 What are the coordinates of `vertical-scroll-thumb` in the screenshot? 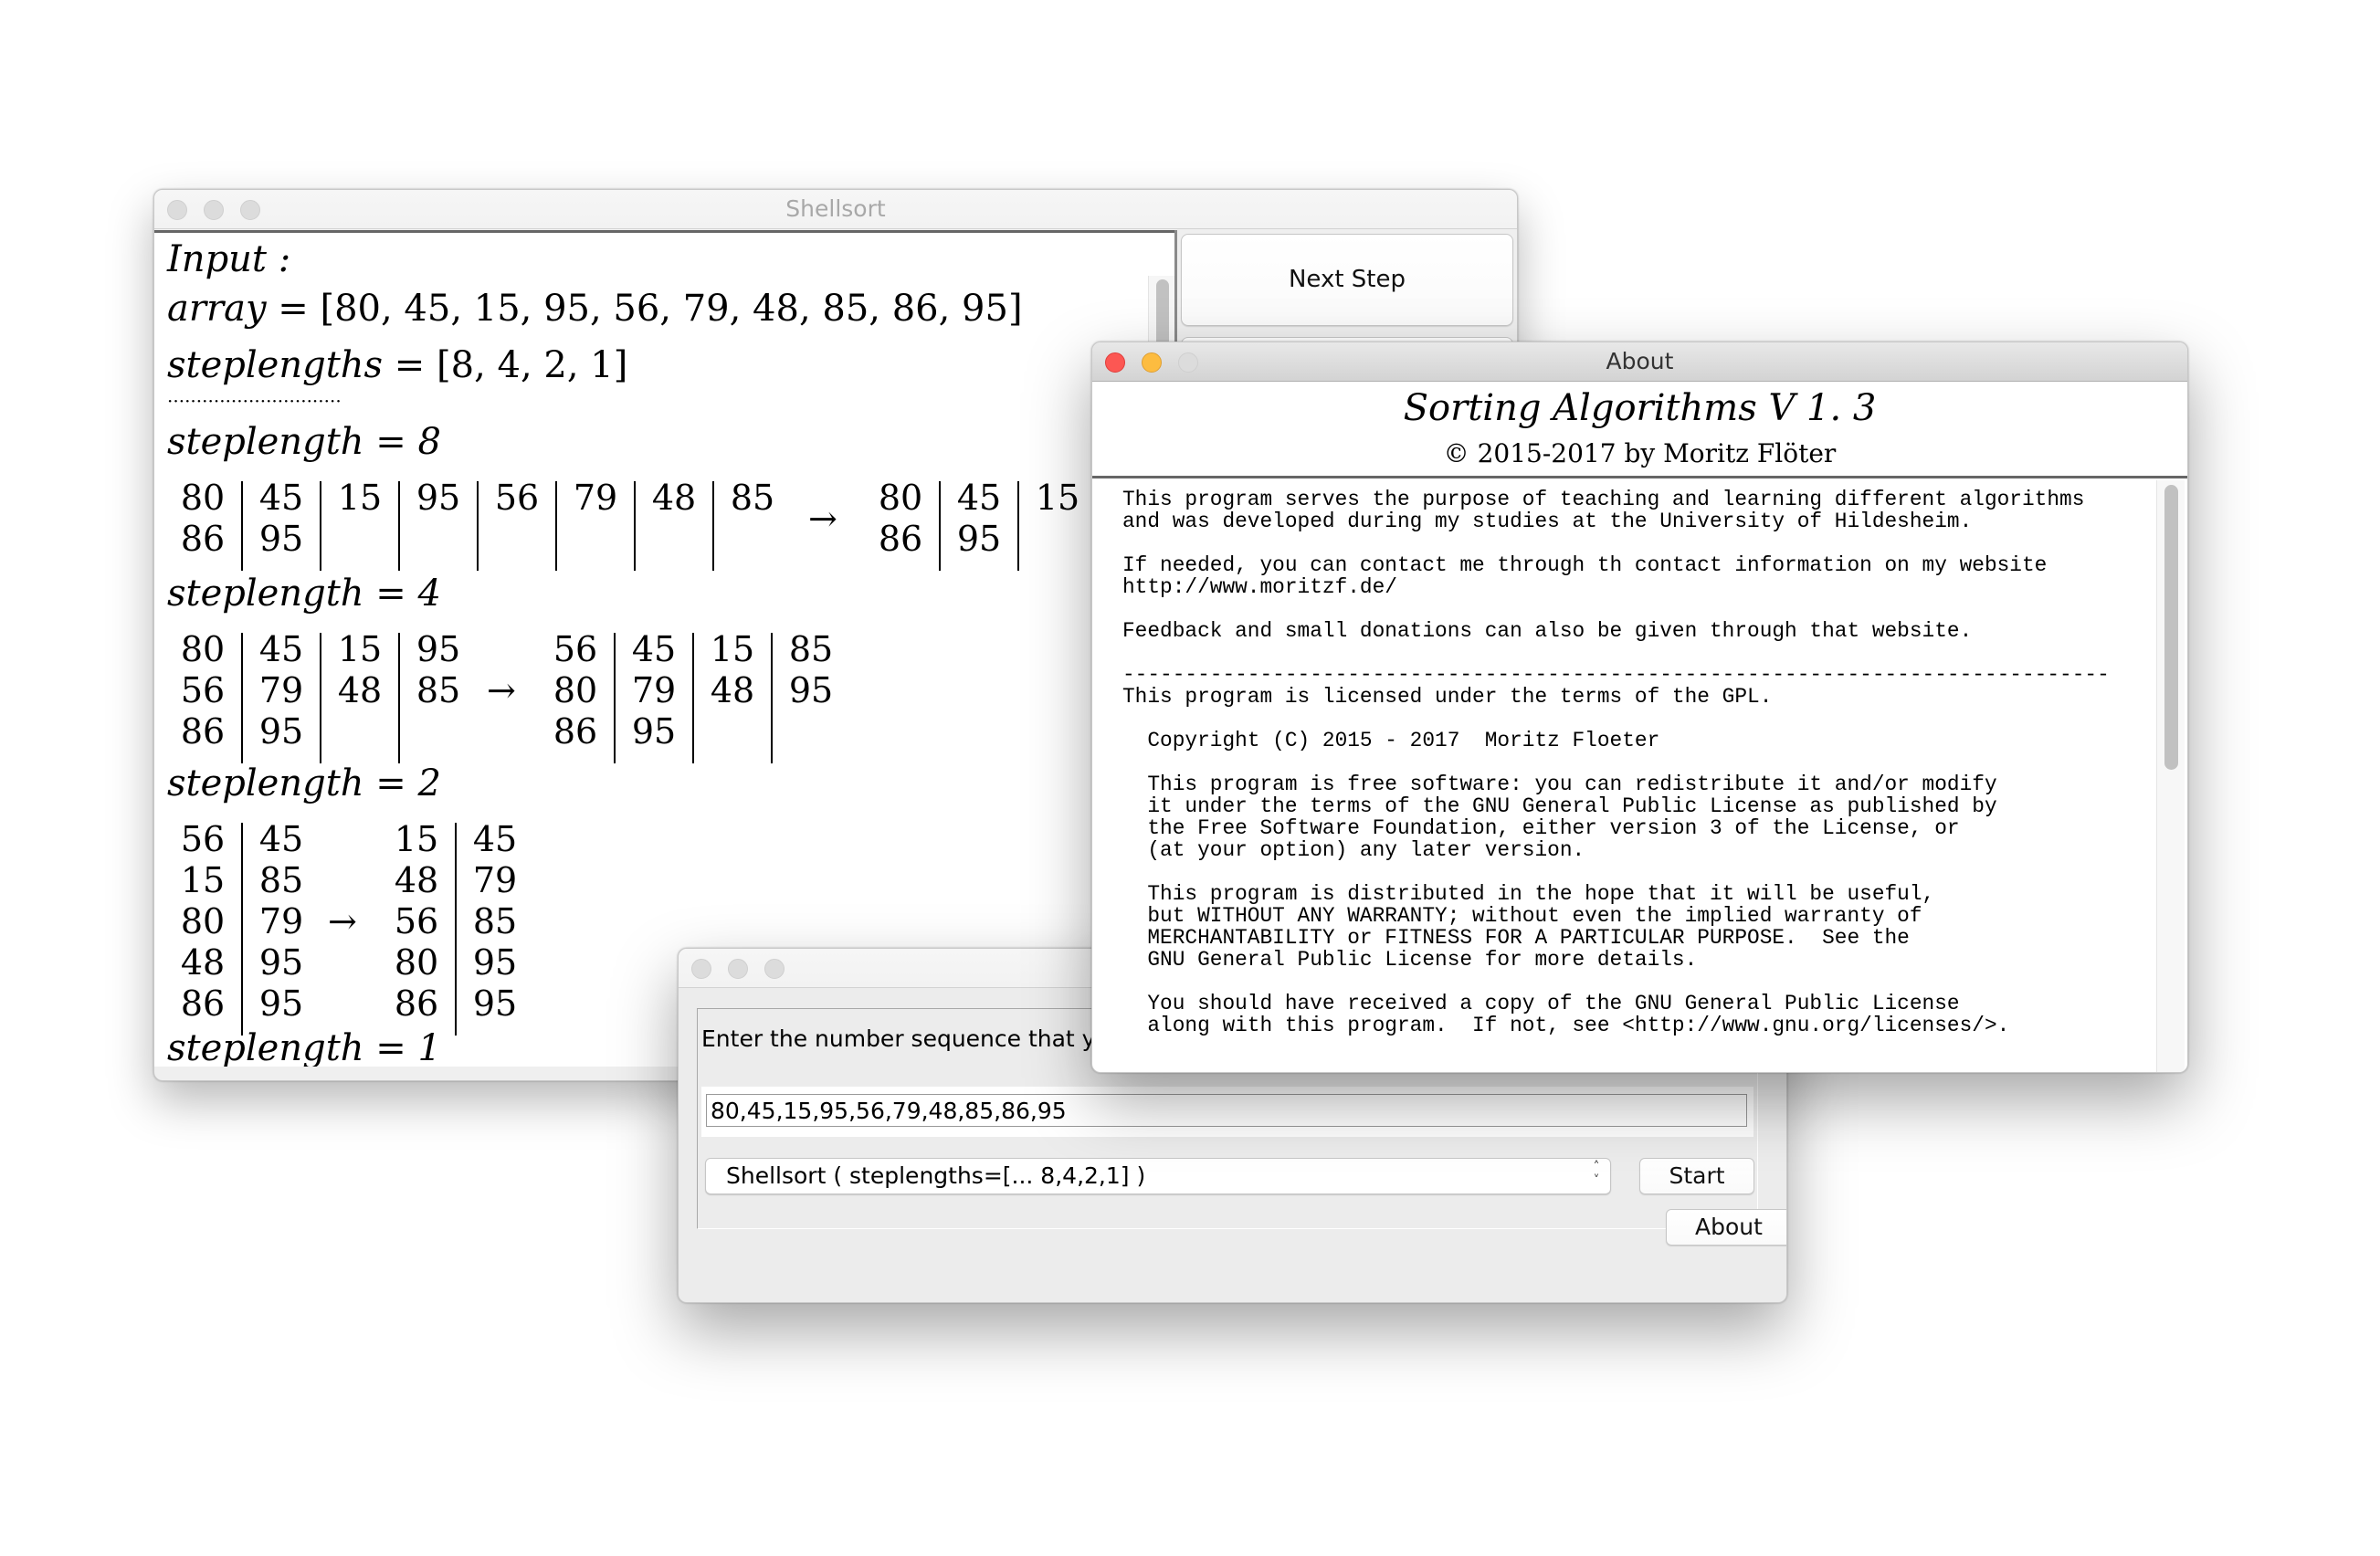 It's located at (2171, 627).